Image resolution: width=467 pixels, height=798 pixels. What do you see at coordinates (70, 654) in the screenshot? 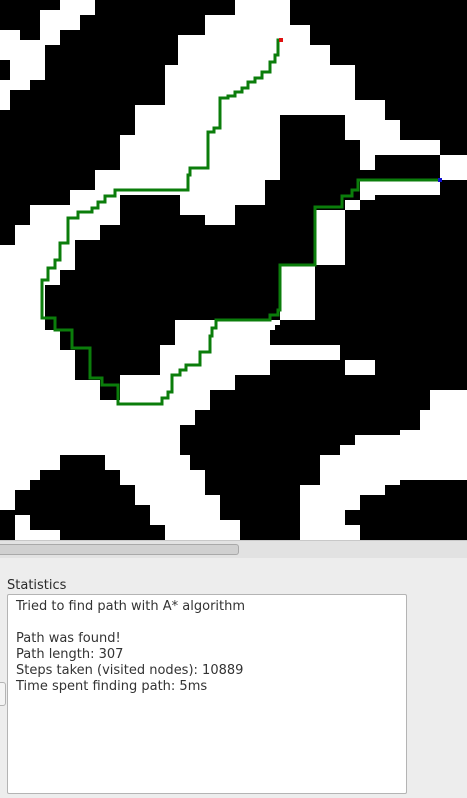
I see `stats-line-path-length: Path length: 307` at bounding box center [70, 654].